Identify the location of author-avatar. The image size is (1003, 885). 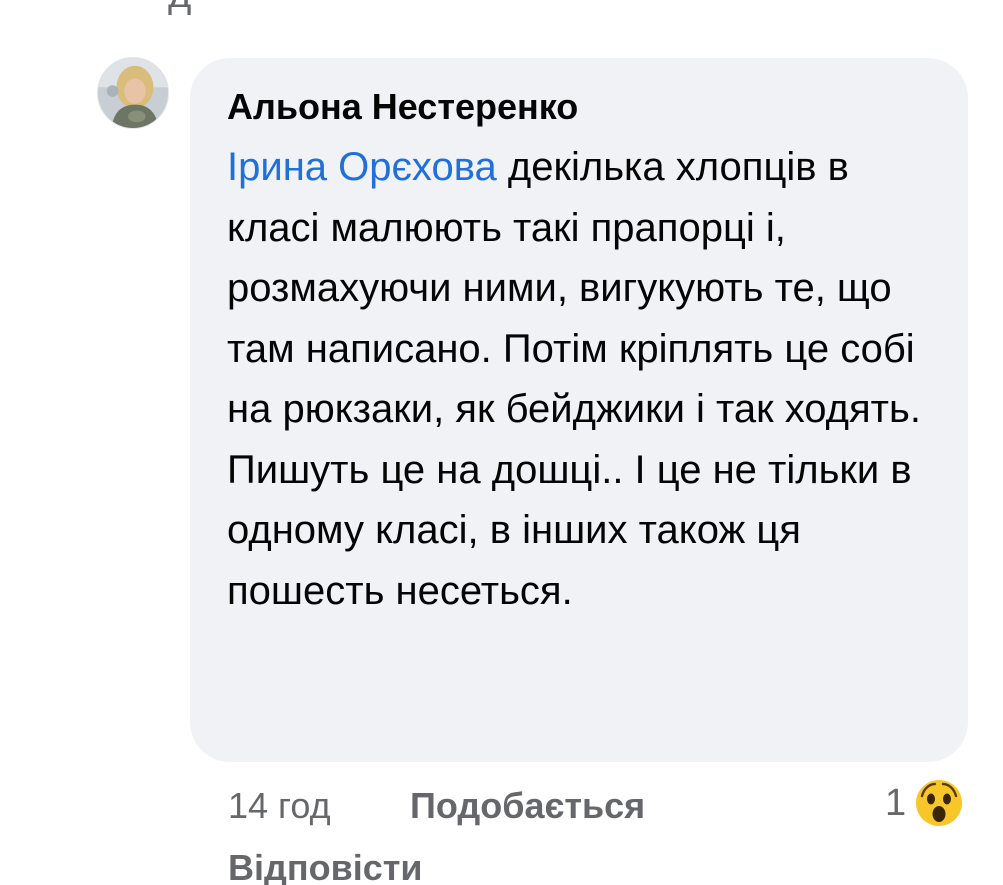
(133, 93).